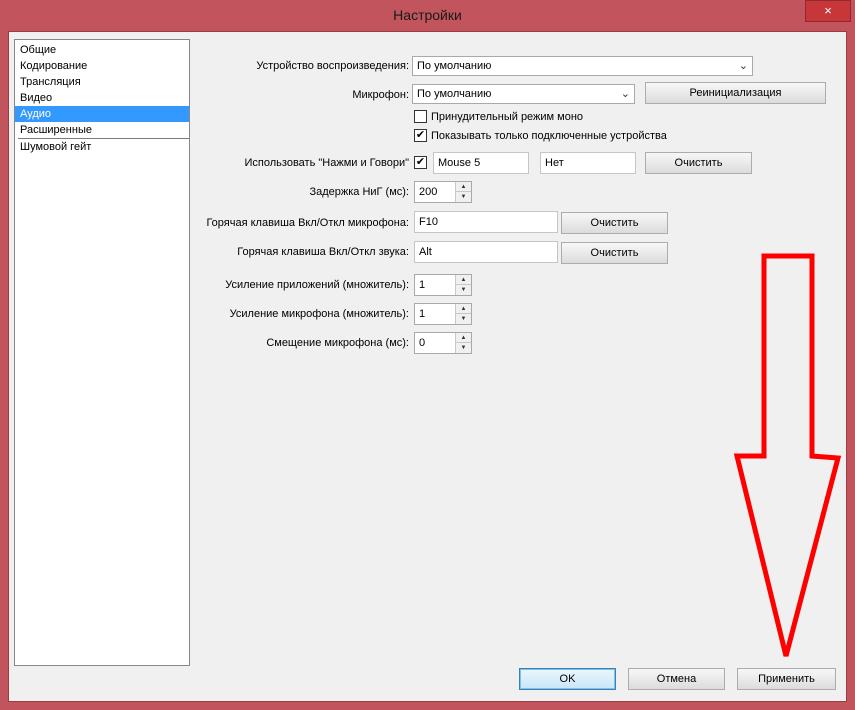 The width and height of the screenshot is (855, 710). What do you see at coordinates (102, 66) in the screenshot?
I see `nav-item-encoding: Кодирование` at bounding box center [102, 66].